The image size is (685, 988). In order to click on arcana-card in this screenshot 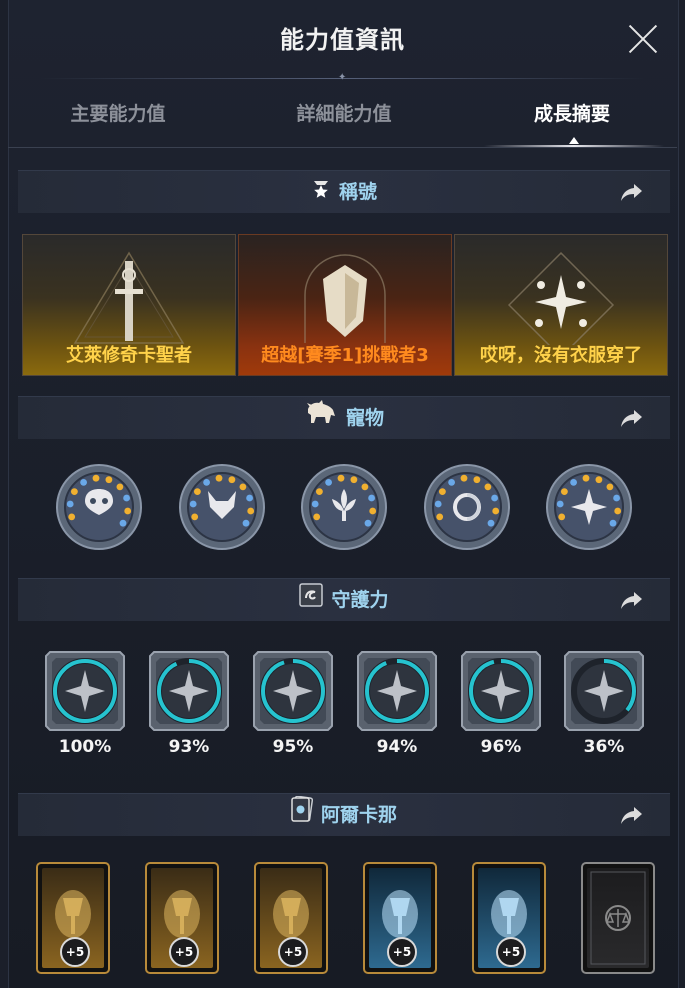, I will do `click(618, 918)`.